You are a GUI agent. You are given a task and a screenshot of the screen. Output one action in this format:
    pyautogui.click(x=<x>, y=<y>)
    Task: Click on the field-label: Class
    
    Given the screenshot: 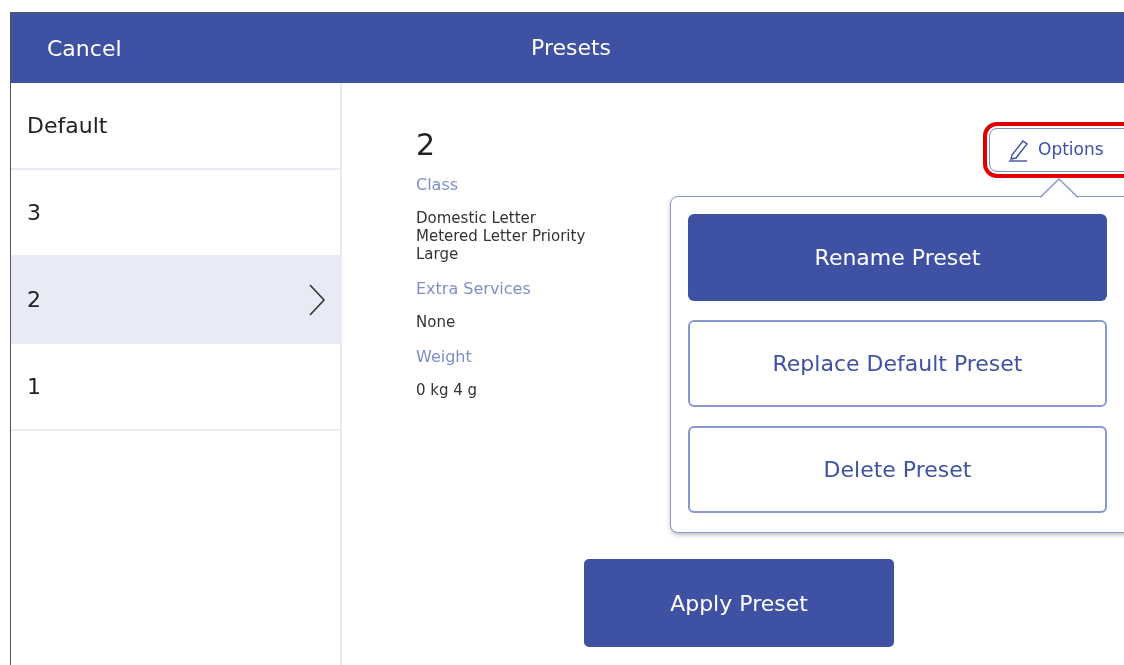 What is the action you would take?
    pyautogui.click(x=437, y=185)
    